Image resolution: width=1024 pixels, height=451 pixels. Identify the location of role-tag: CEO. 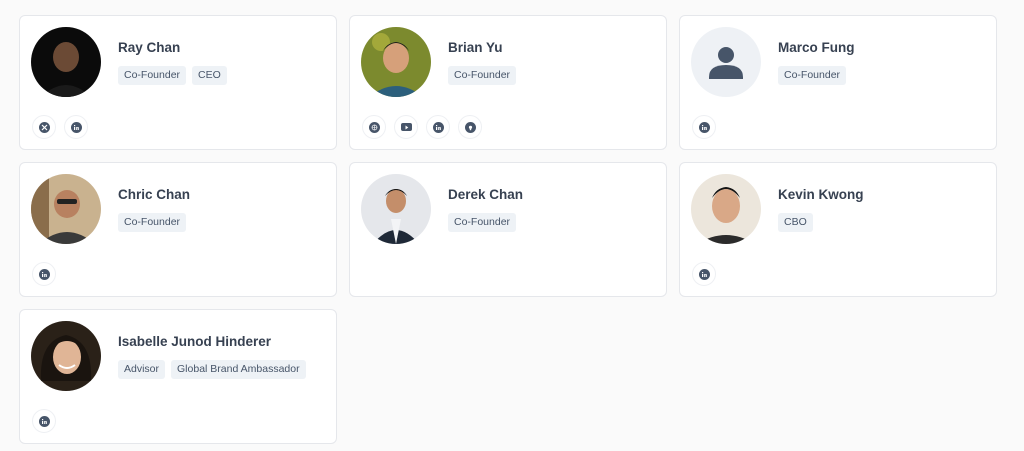
(209, 75).